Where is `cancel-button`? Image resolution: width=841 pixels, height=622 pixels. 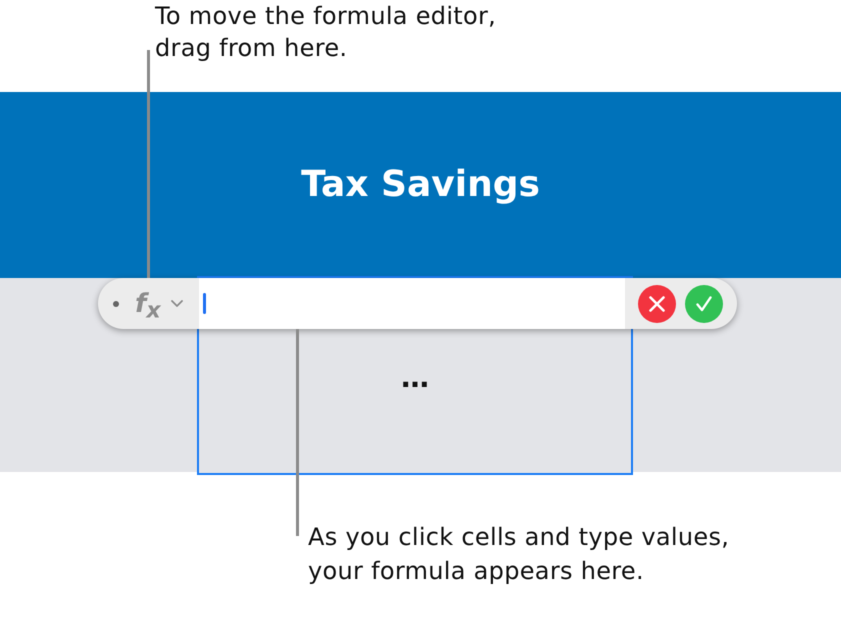 cancel-button is located at coordinates (657, 303).